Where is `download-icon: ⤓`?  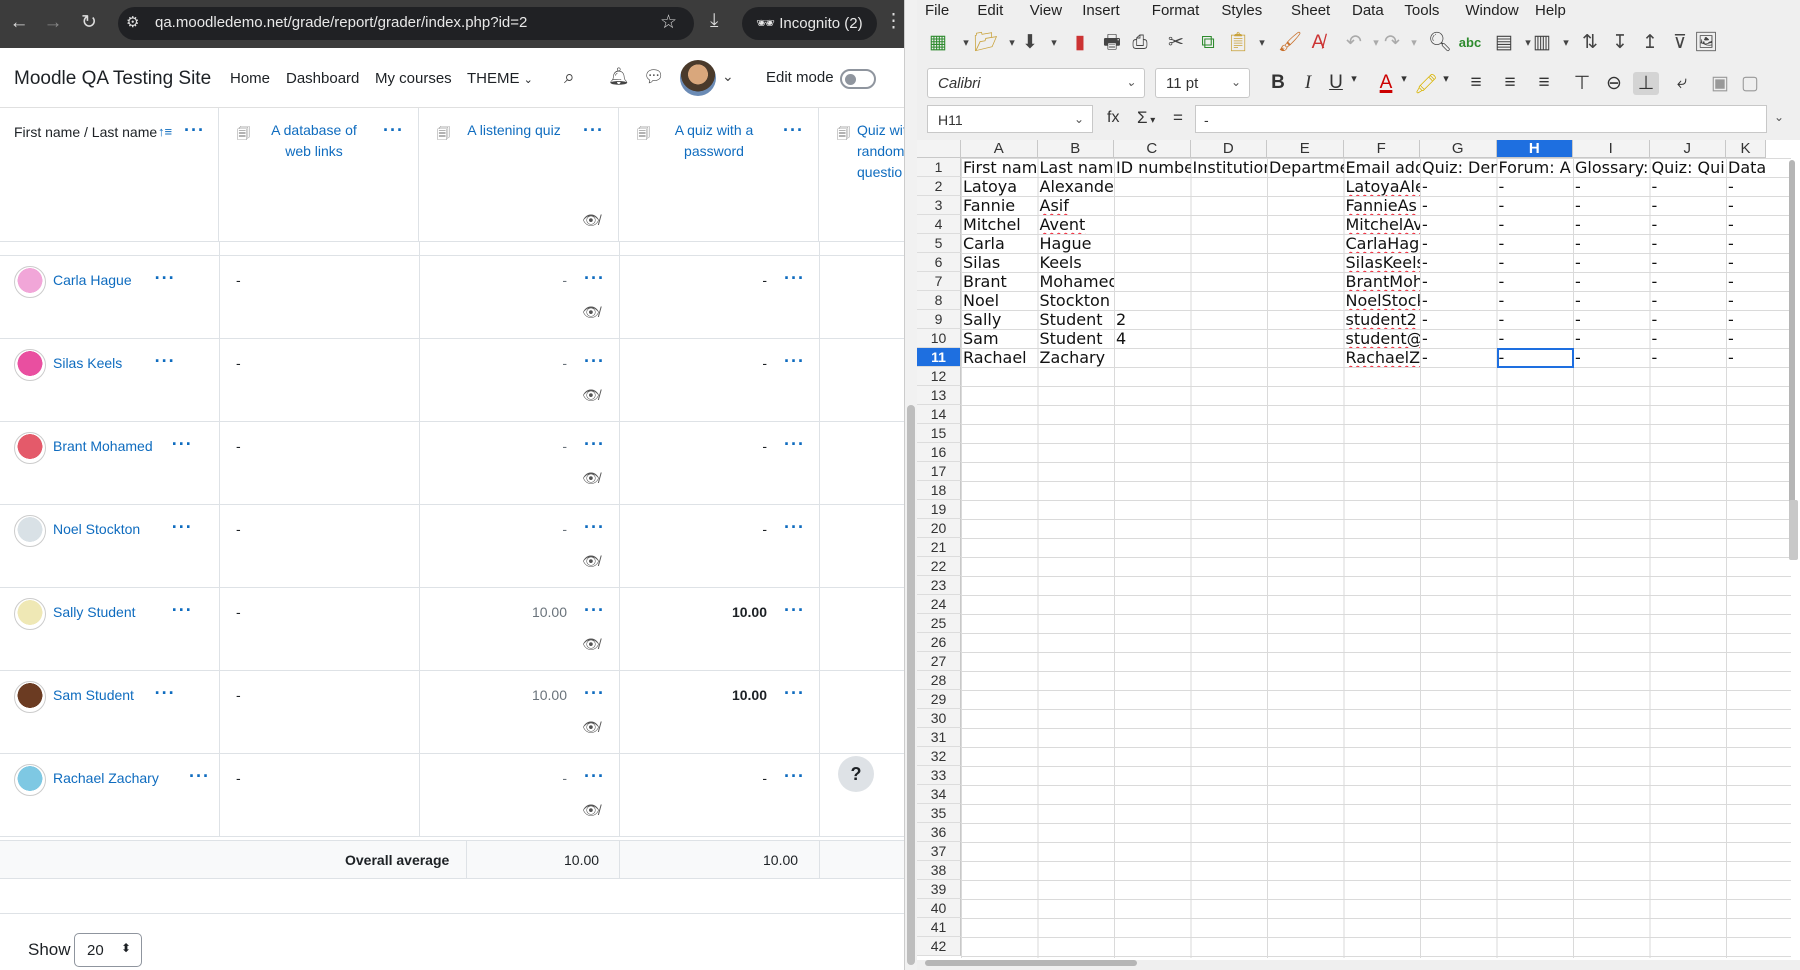
download-icon: ⤓ is located at coordinates (714, 21).